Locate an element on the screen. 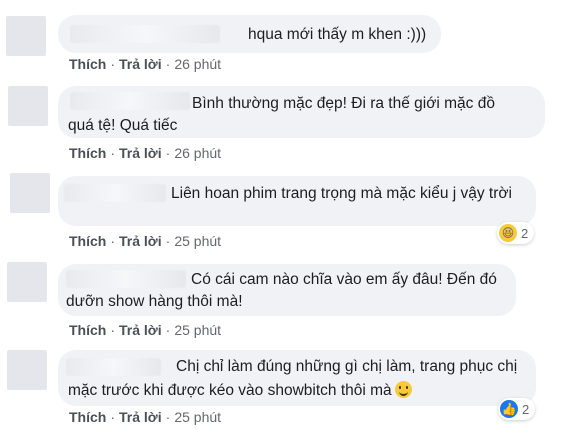 Image resolution: width=580 pixels, height=429 pixels. smile-emoji-icon is located at coordinates (403, 389).